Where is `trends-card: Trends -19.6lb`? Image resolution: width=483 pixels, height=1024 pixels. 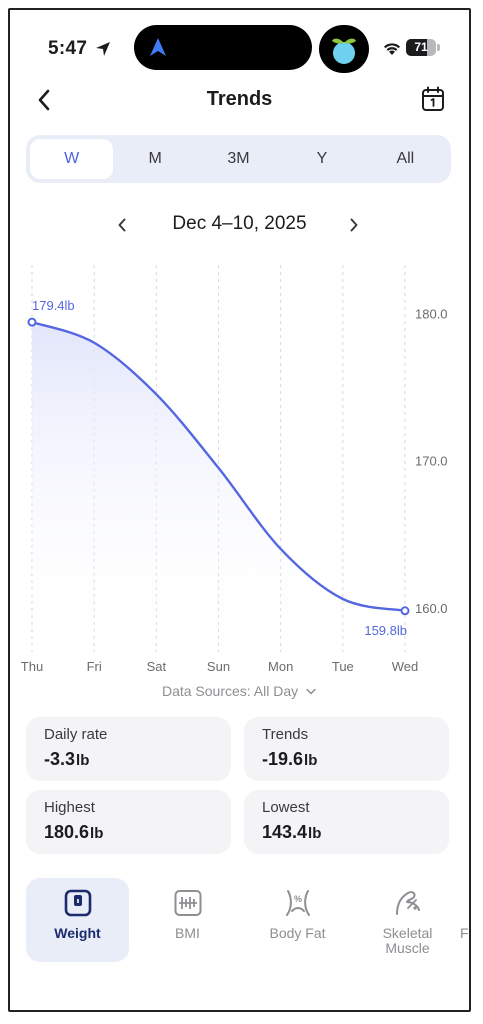
trends-card: Trends -19.6lb is located at coordinates (346, 749).